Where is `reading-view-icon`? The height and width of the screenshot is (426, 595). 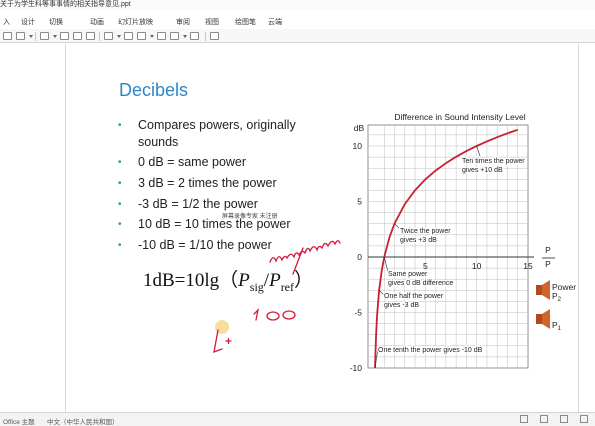
reading-view-icon is located at coordinates (564, 419).